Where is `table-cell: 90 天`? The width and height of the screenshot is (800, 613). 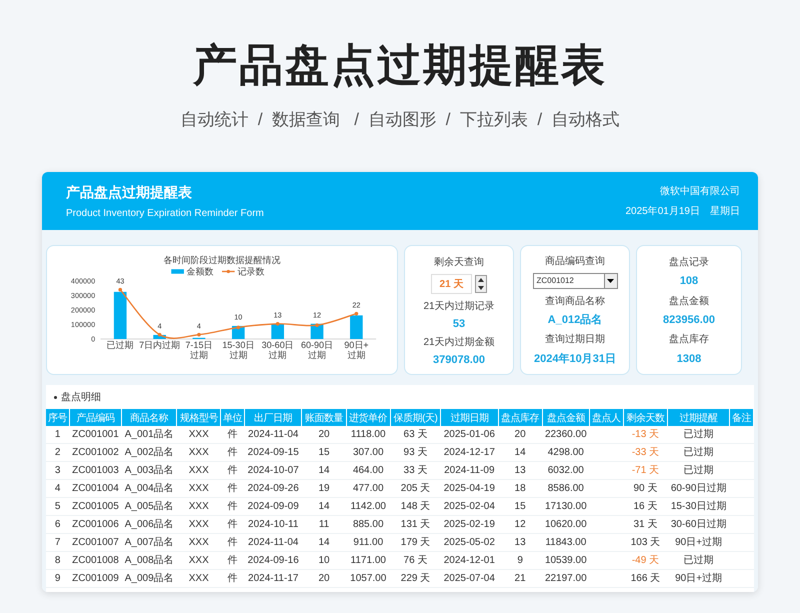
table-cell: 90 天 is located at coordinates (645, 489).